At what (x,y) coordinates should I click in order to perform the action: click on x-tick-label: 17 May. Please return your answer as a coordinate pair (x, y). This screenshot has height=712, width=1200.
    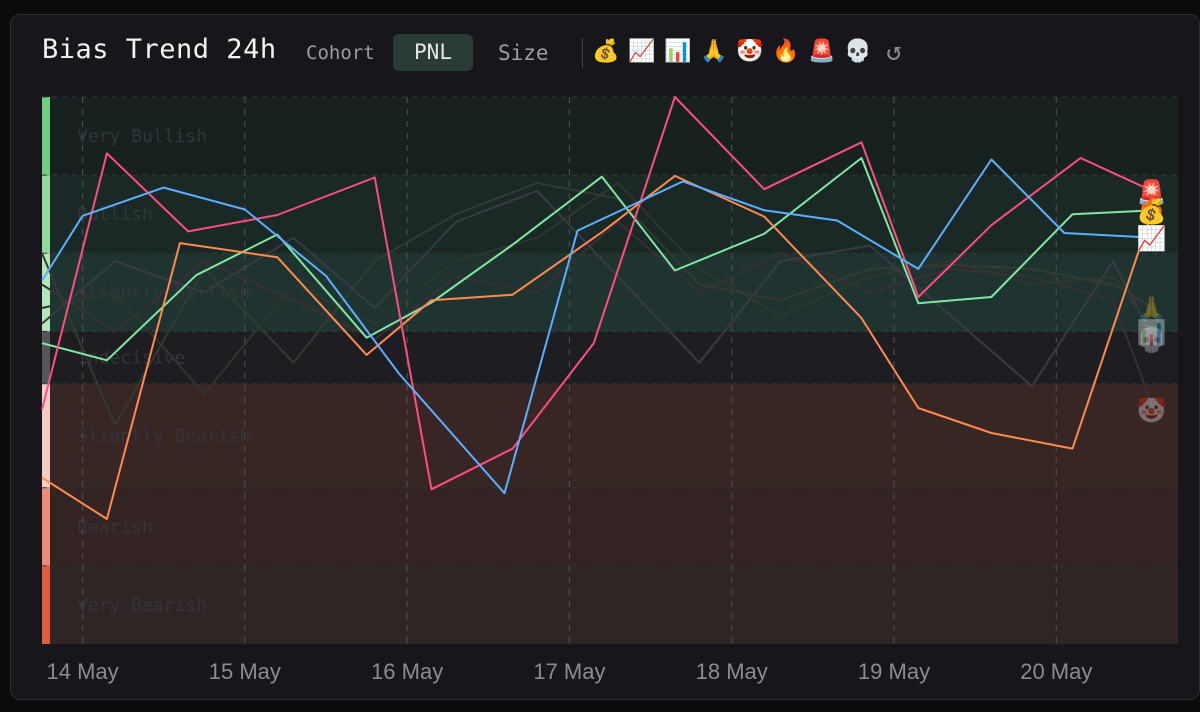
    Looking at the image, I should click on (569, 671).